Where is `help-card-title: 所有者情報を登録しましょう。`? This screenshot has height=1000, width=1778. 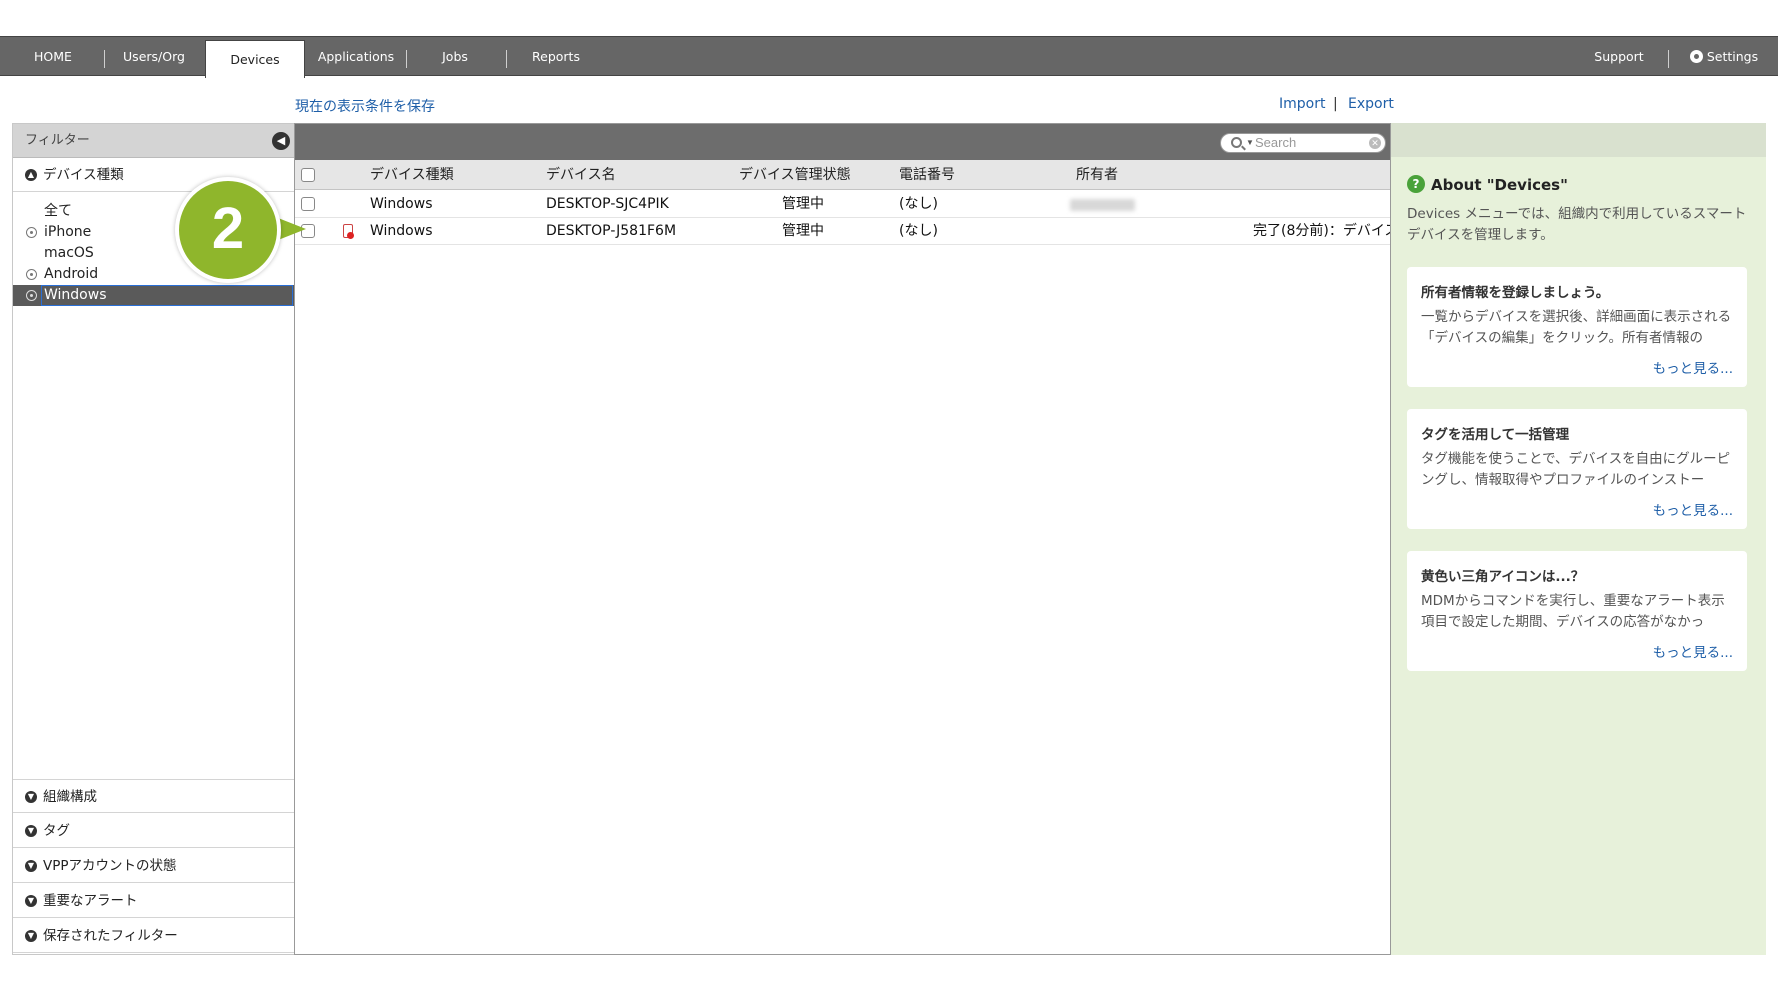 help-card-title: 所有者情報を登録しましょう。 is located at coordinates (1515, 293).